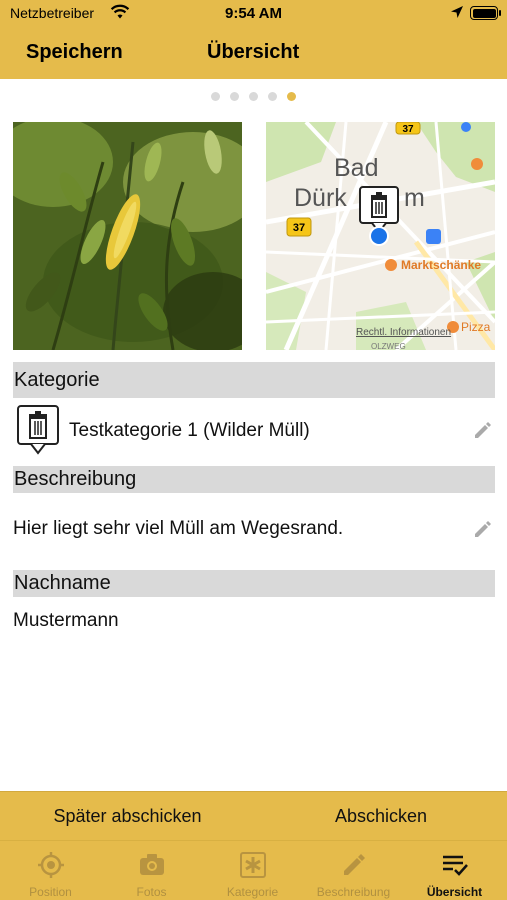 Image resolution: width=507 pixels, height=900 pixels. Describe the element at coordinates (152, 864) in the screenshot. I see `camera-icon` at that location.